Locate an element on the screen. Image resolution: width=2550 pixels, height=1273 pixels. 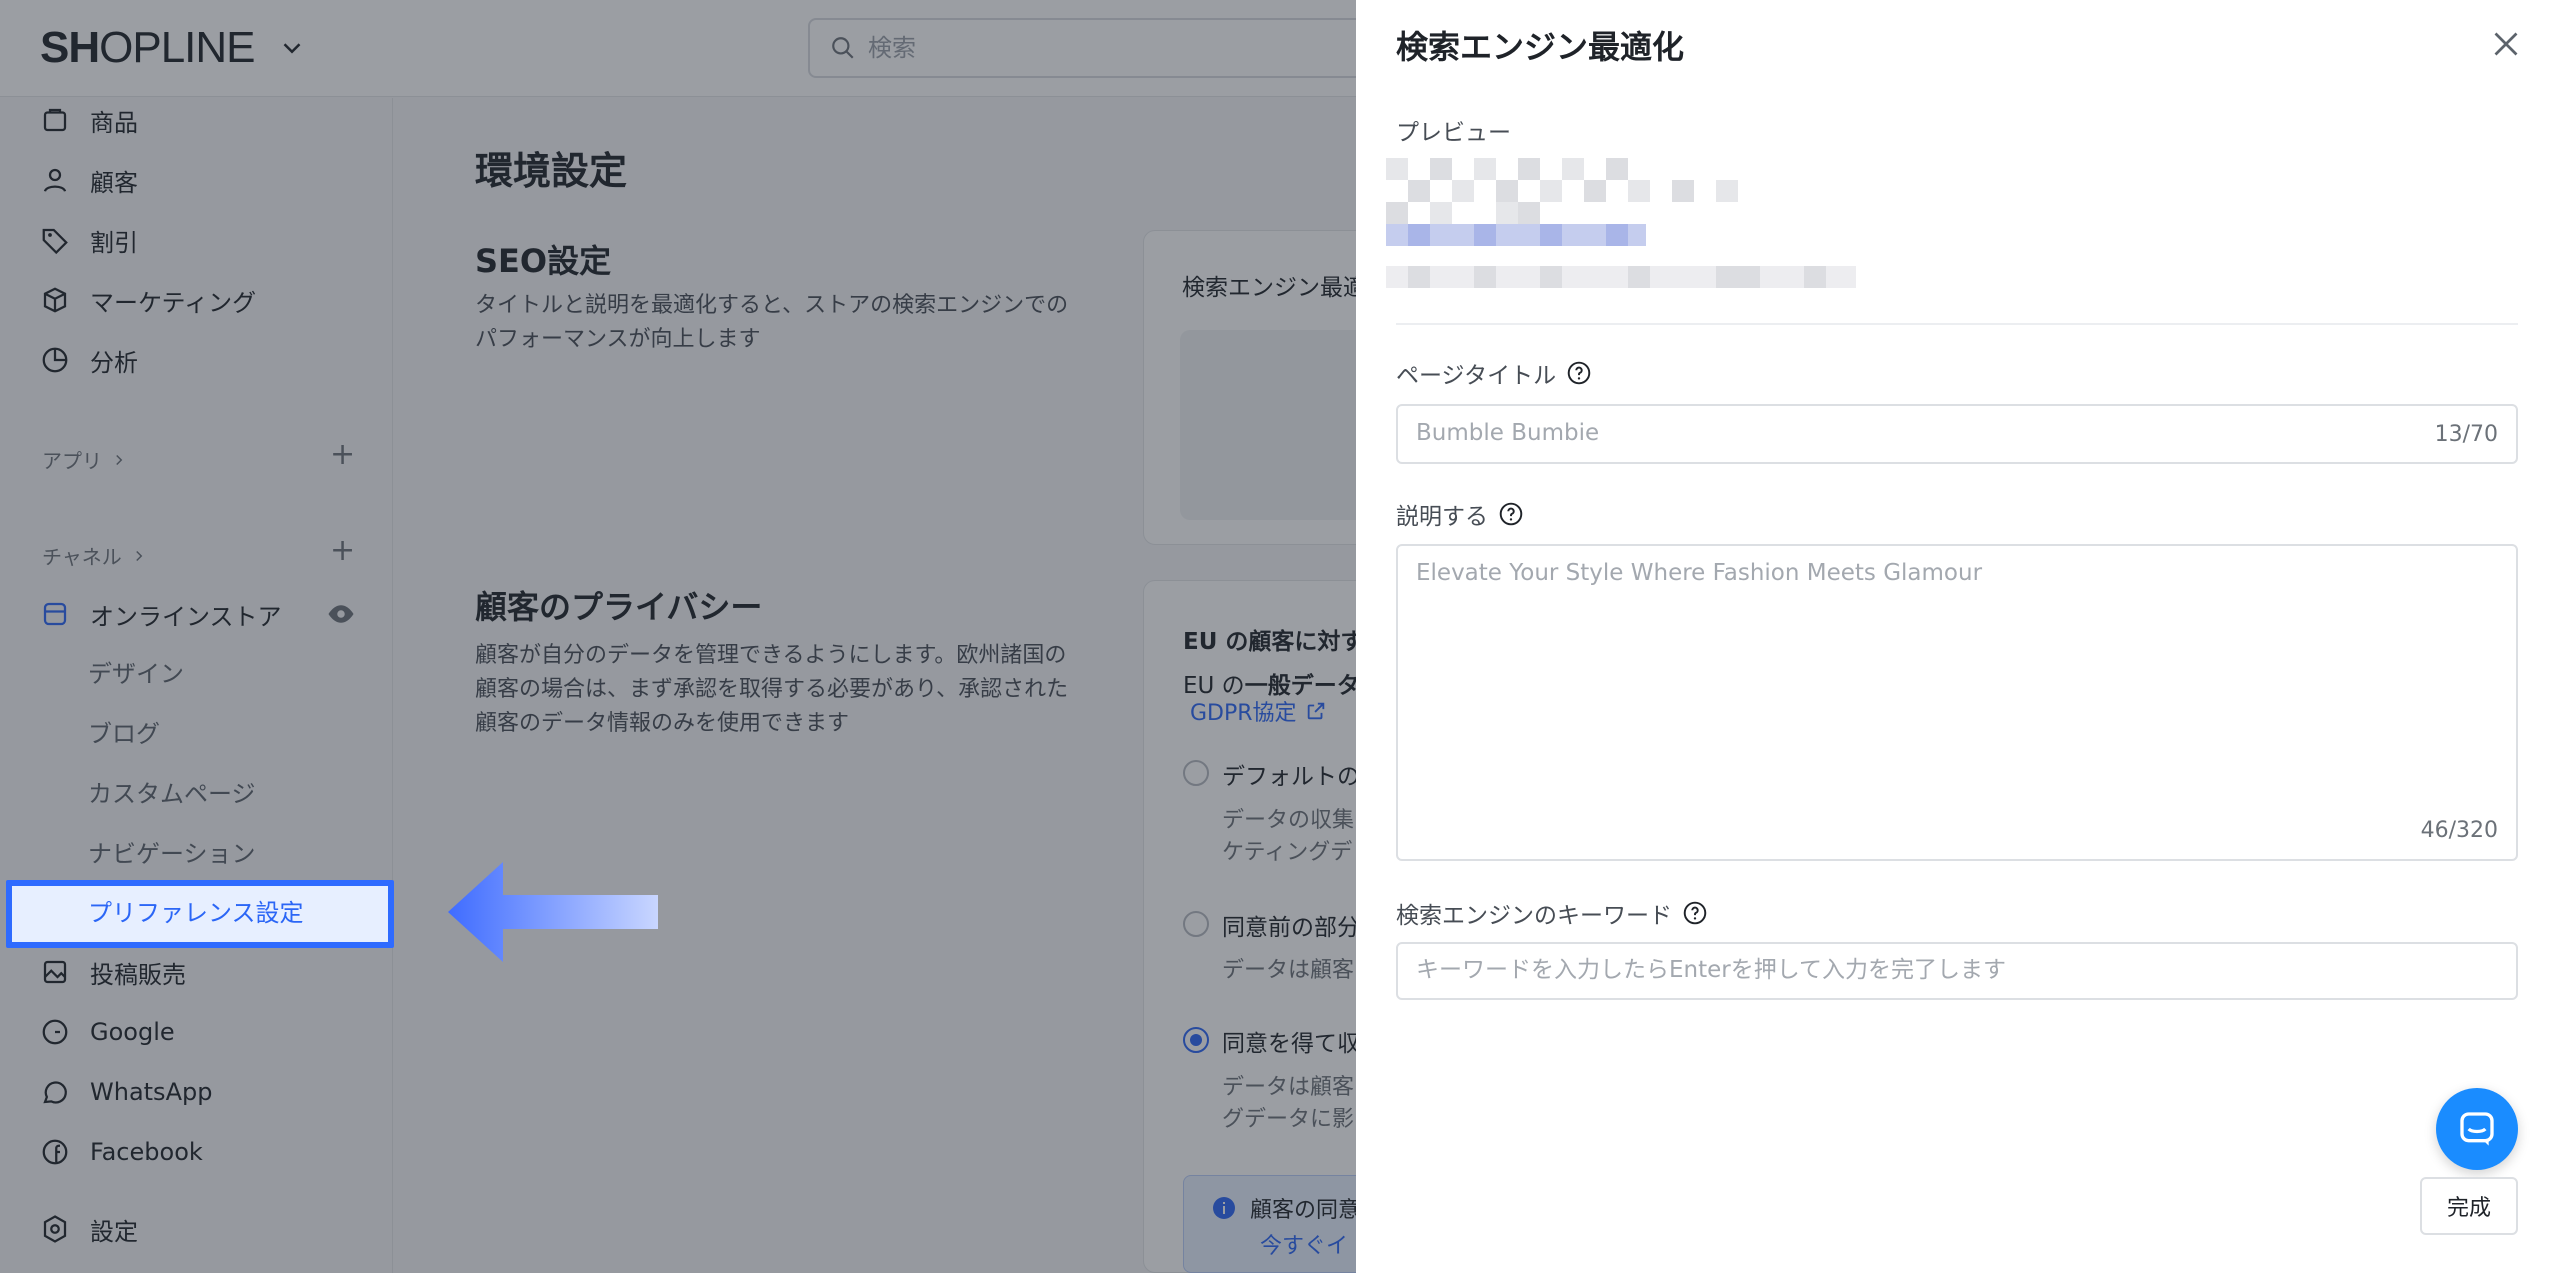
blurred-preview is located at coordinates (1621, 223).